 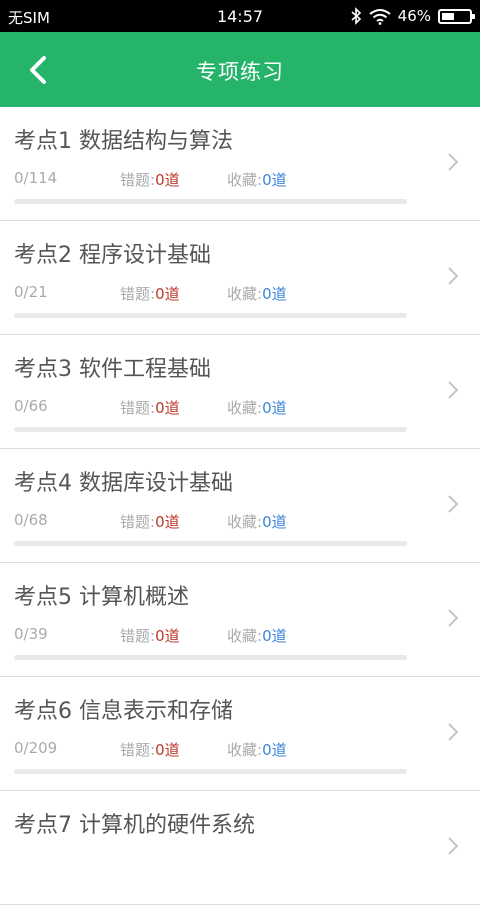 I want to click on nav-bar: 专项练习, so click(x=240, y=69).